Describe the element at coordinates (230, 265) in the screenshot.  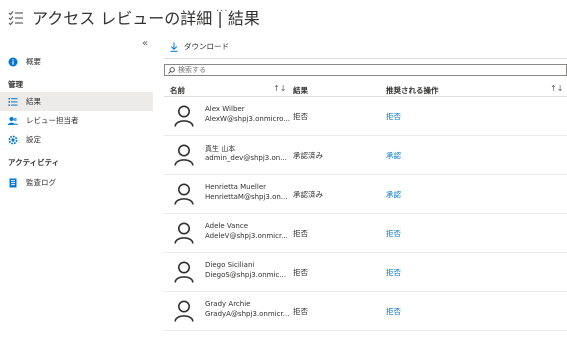
I see `user-name: Diego Siciliani` at that location.